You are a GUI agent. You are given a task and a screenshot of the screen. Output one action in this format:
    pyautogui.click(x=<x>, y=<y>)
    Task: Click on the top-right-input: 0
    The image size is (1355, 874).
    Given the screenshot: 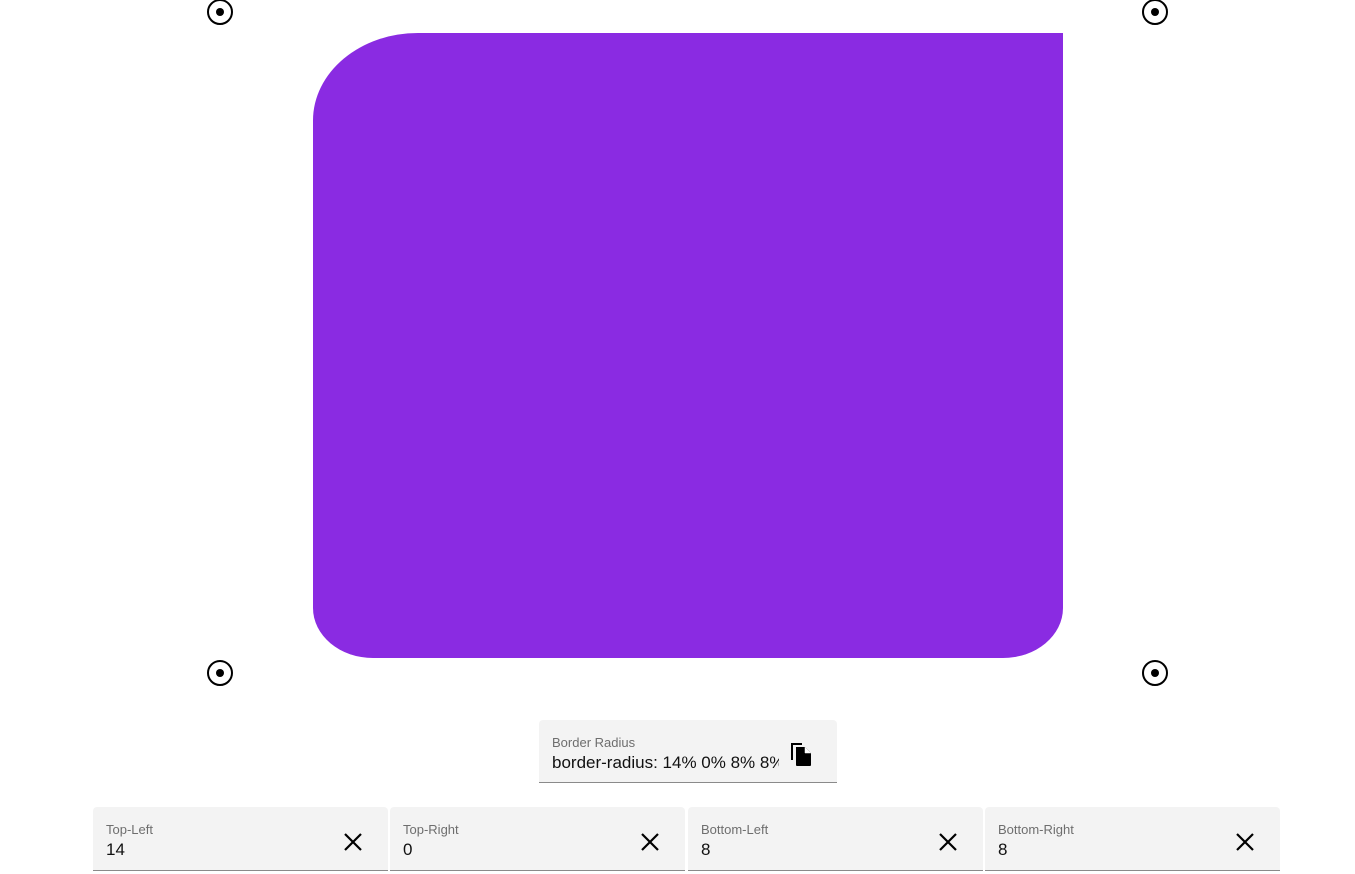 What is the action you would take?
    pyautogui.click(x=407, y=850)
    